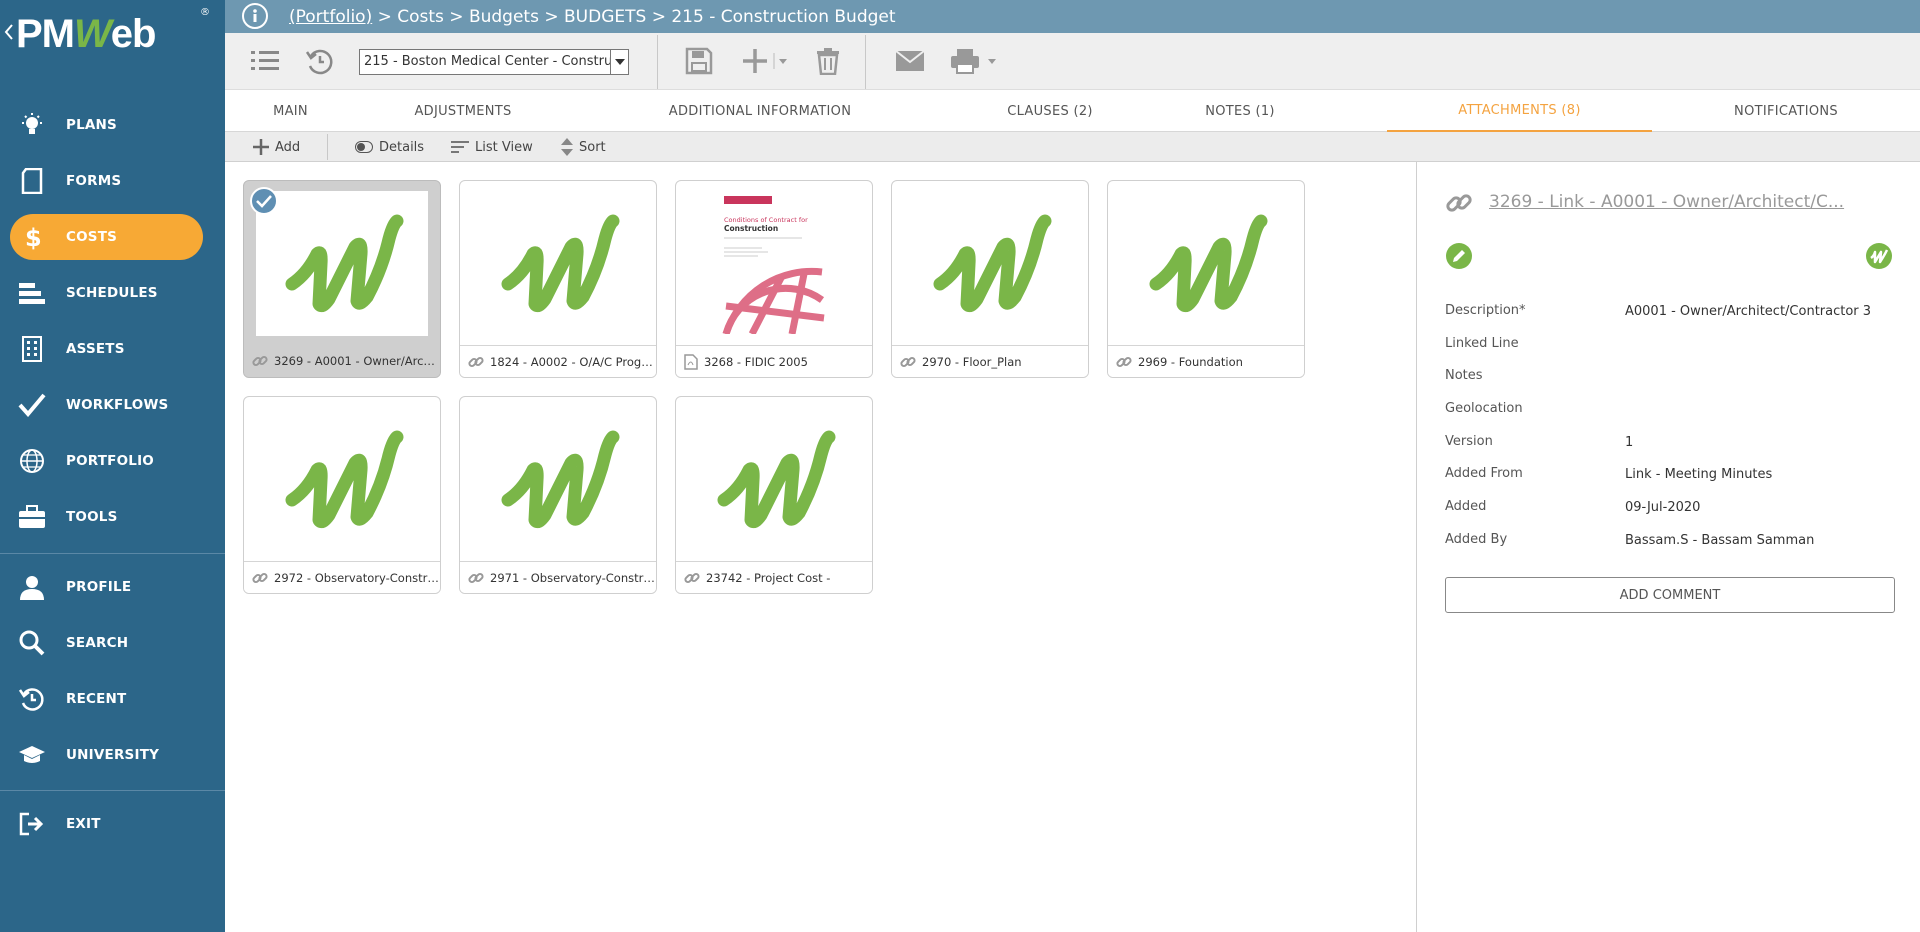 The width and height of the screenshot is (1920, 932). Describe the element at coordinates (112, 461) in the screenshot. I see `nav-portfolio: PORTFOLIO` at that location.